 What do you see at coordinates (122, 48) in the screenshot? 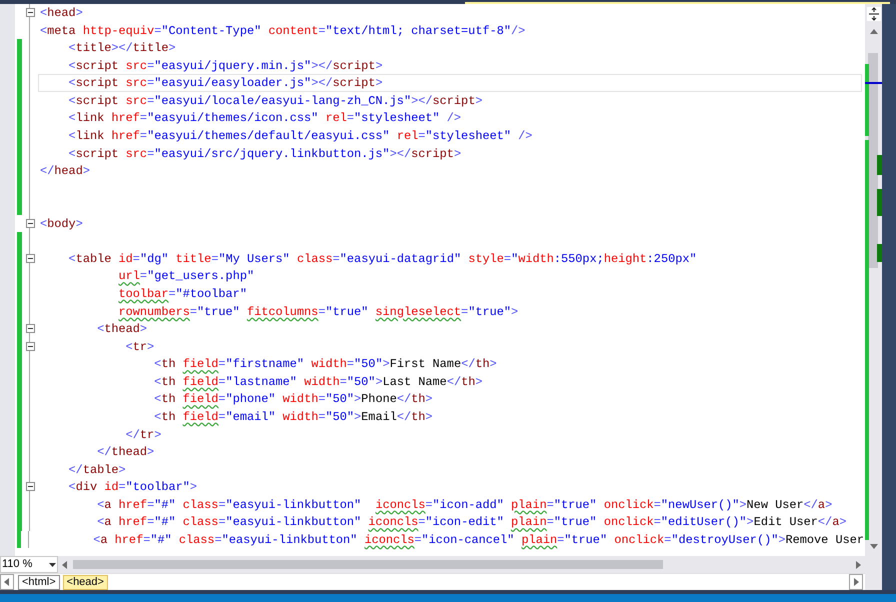
I see `code-line: <title></title>` at bounding box center [122, 48].